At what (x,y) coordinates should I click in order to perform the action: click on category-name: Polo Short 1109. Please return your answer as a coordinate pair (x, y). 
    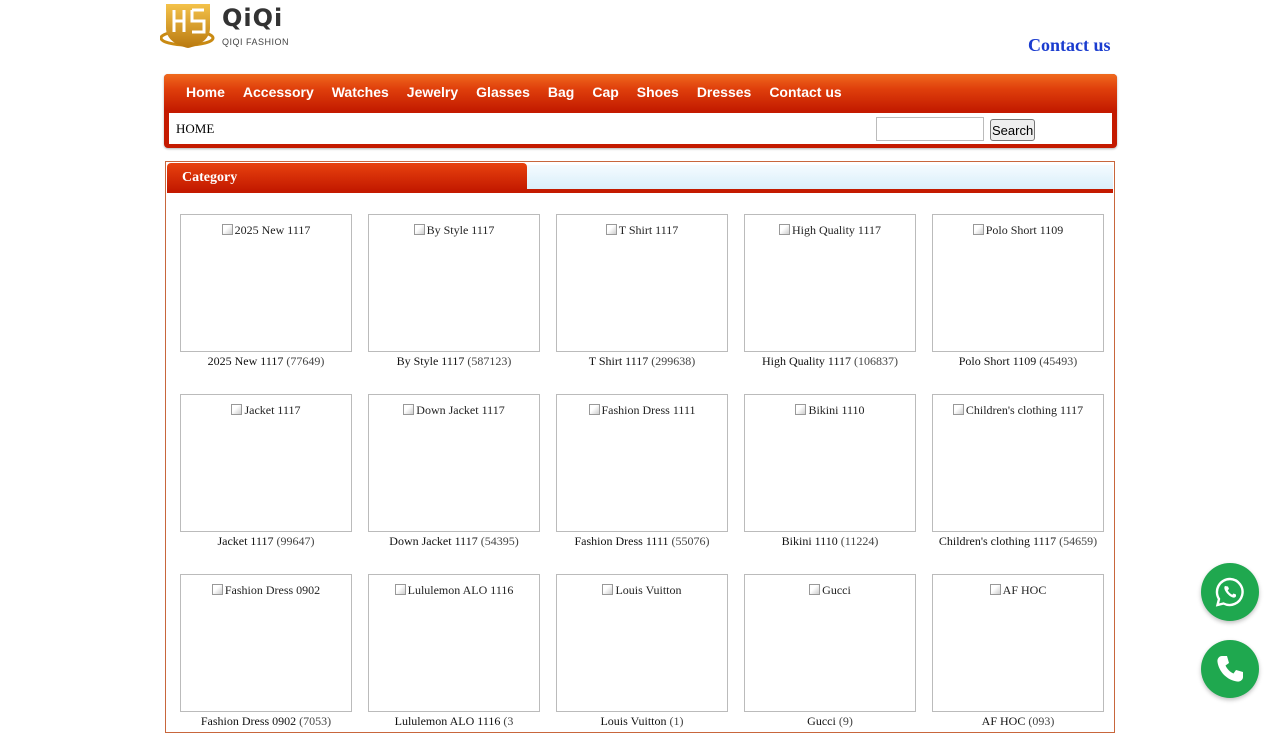
    Looking at the image, I should click on (998, 361).